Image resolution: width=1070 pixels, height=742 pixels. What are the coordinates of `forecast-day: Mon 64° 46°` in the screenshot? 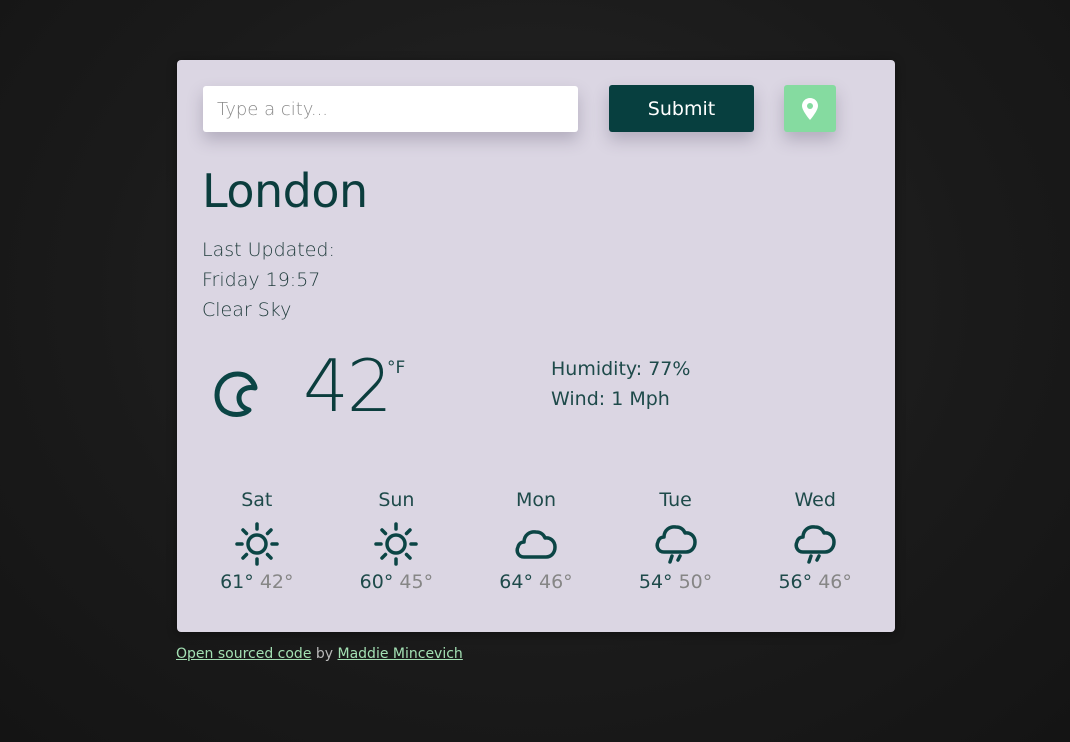 It's located at (536, 550).